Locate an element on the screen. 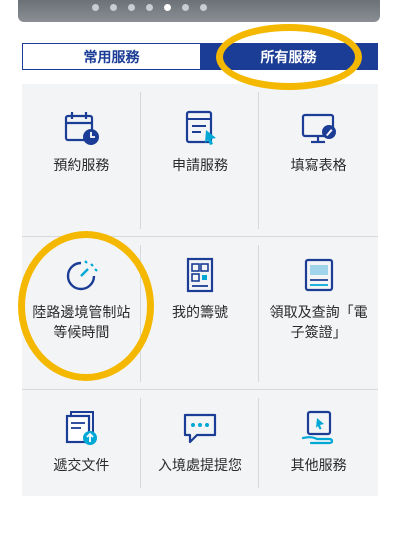 The image size is (400, 533). carousel-banner is located at coordinates (199, 11).